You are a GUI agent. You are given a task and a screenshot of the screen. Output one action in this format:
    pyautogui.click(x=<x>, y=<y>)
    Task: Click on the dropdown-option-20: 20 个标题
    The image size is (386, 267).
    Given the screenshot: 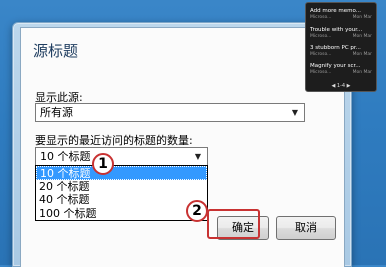 What is the action you would take?
    pyautogui.click(x=121, y=187)
    